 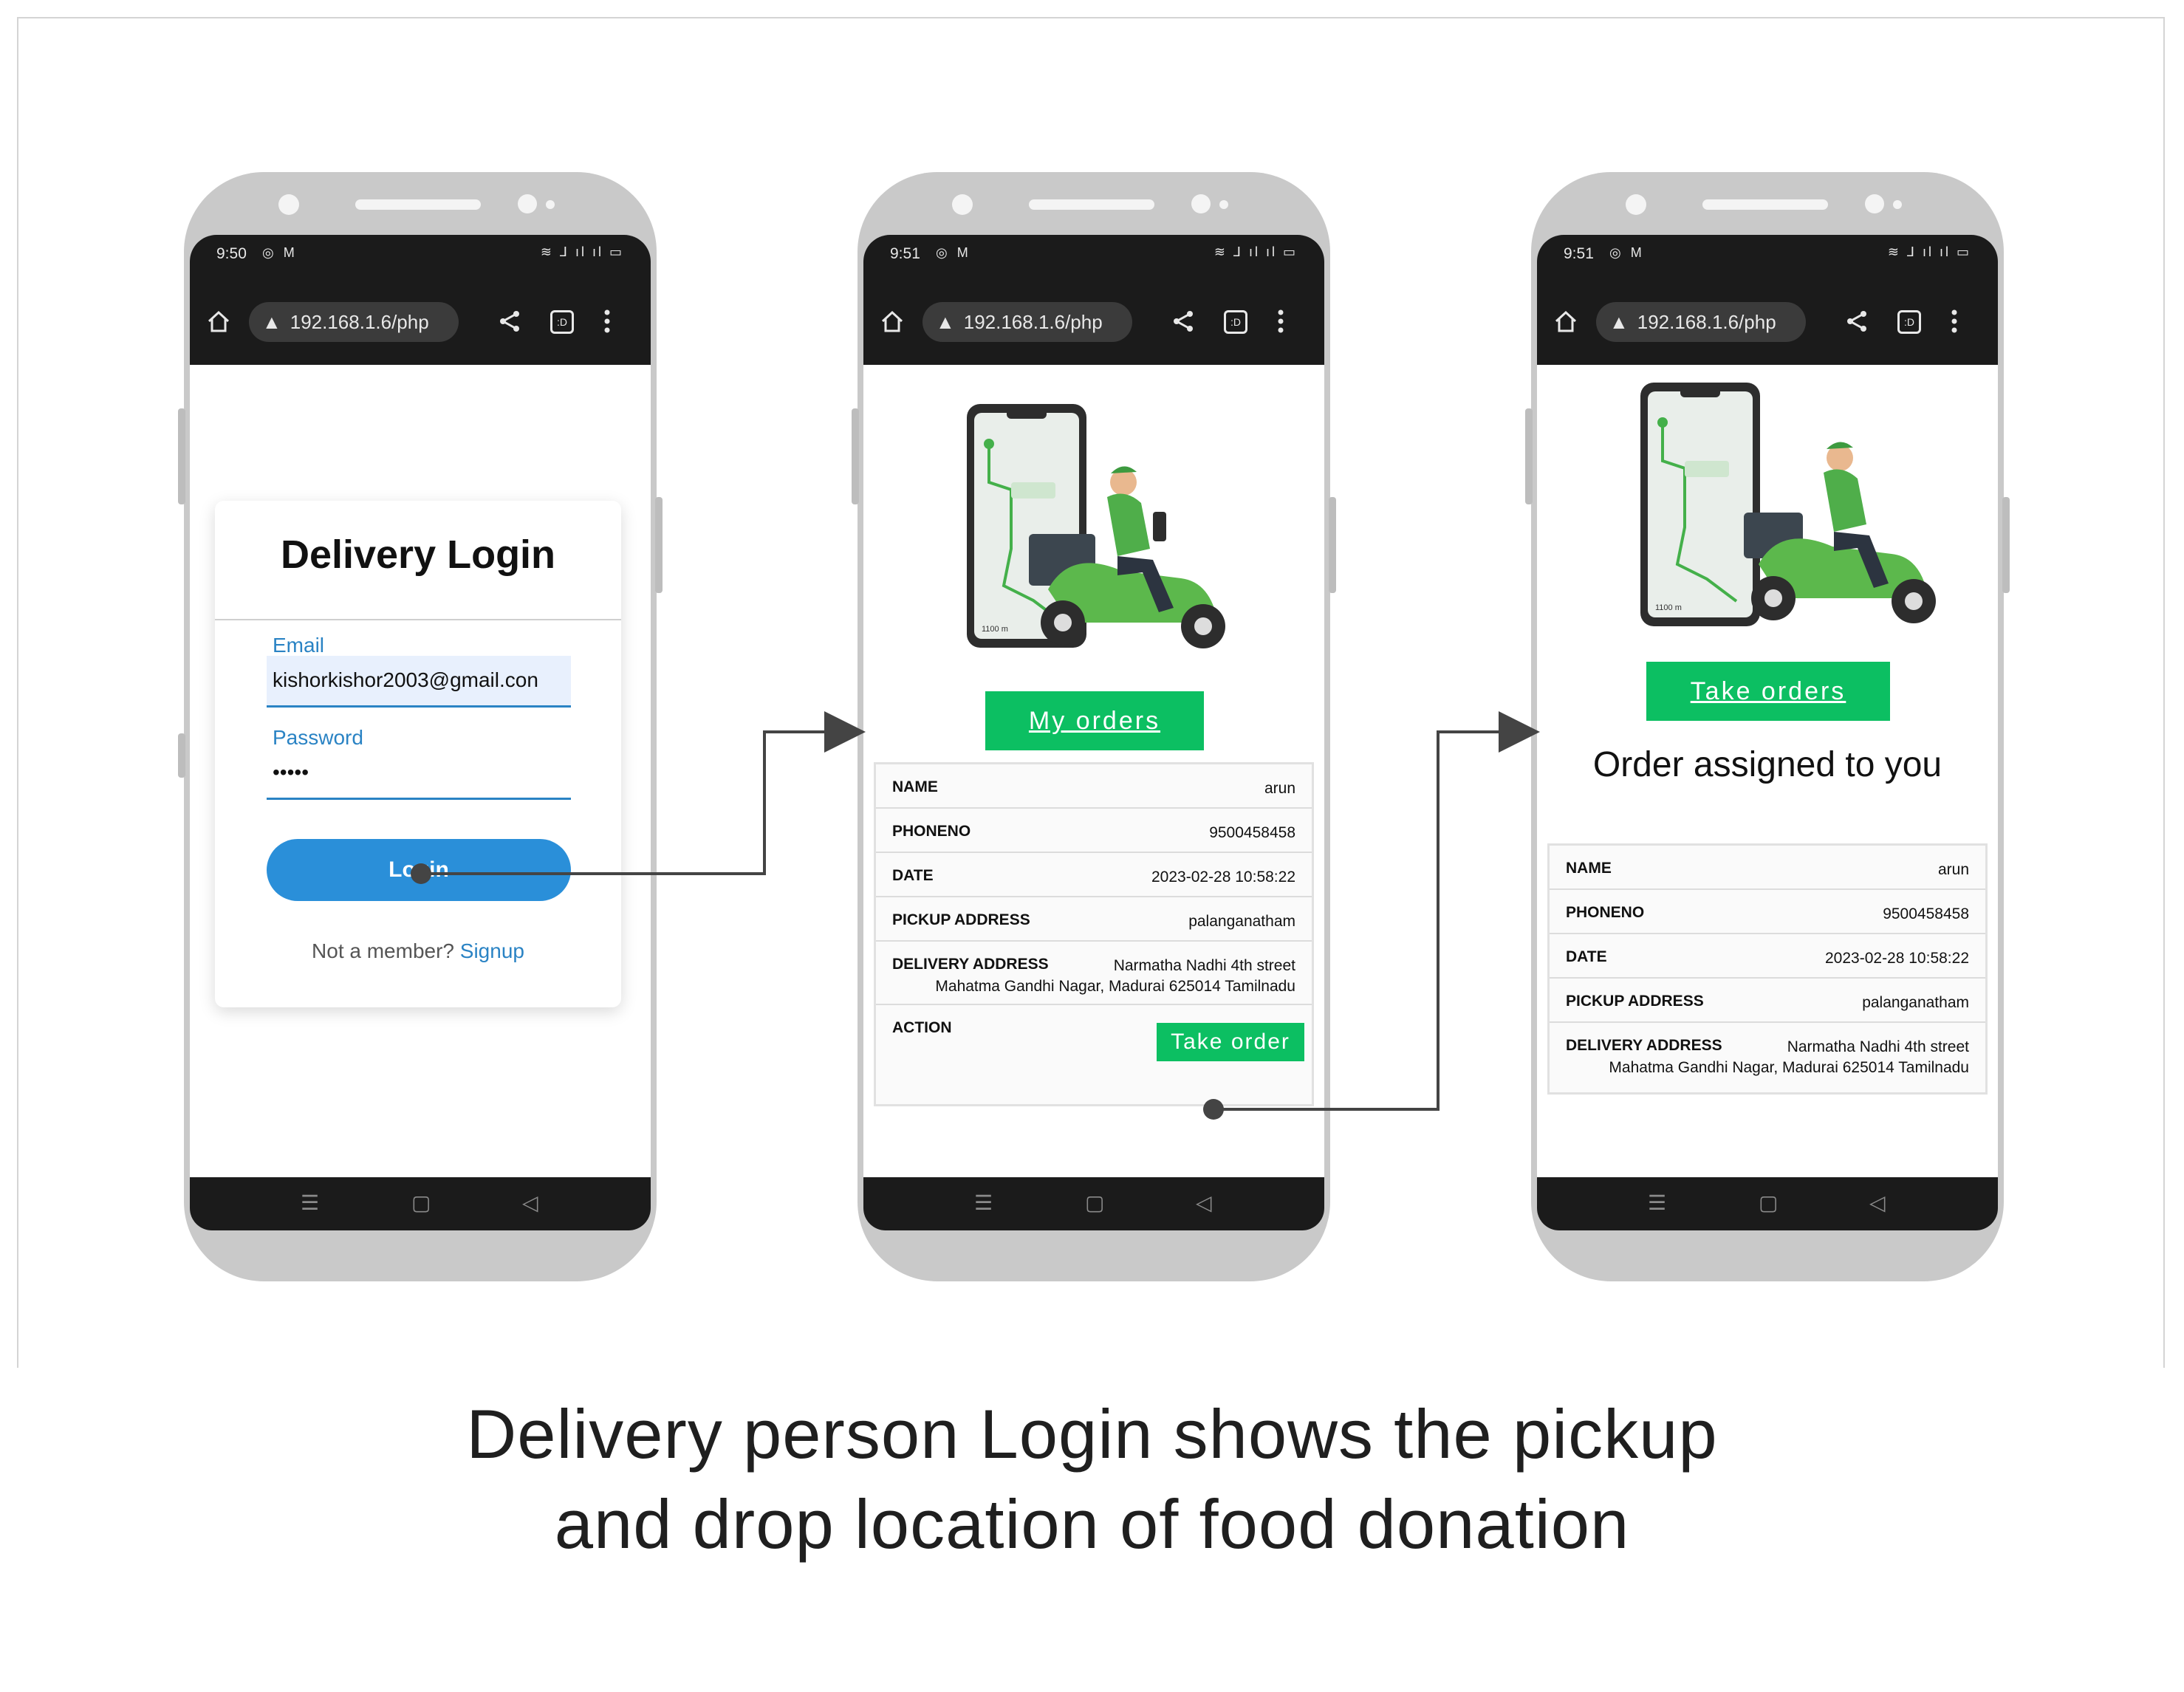 What do you see at coordinates (1096, 526) in the screenshot?
I see `delivery-scooter-illustration: 1100 m` at bounding box center [1096, 526].